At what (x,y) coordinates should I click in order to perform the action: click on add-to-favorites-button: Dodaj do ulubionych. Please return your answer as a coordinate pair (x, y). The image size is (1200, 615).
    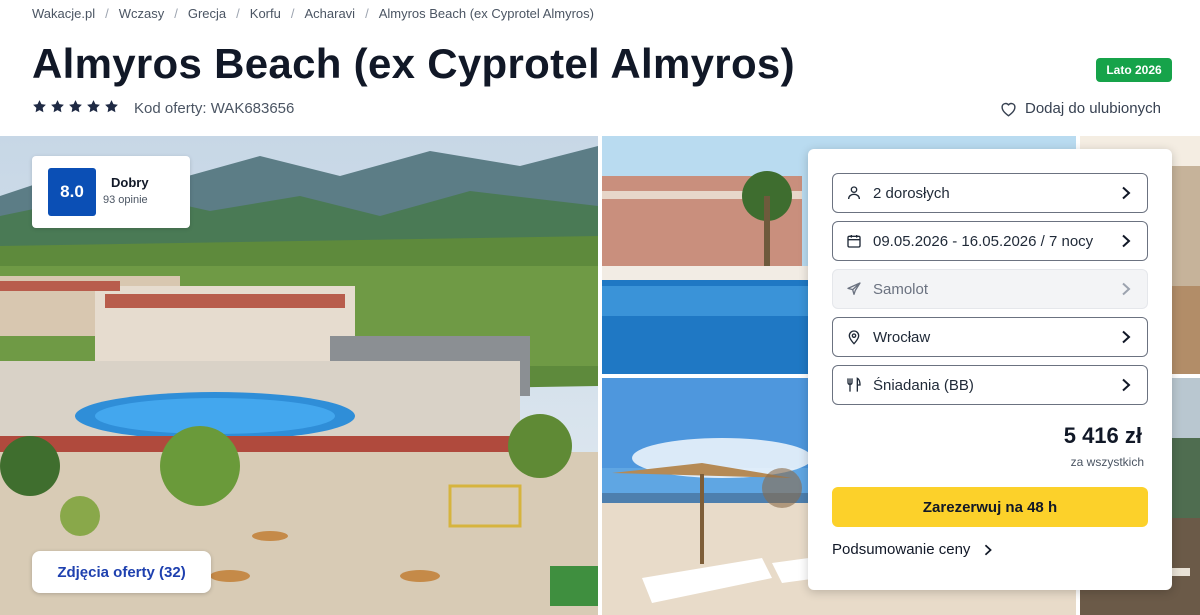
    Looking at the image, I should click on (1080, 108).